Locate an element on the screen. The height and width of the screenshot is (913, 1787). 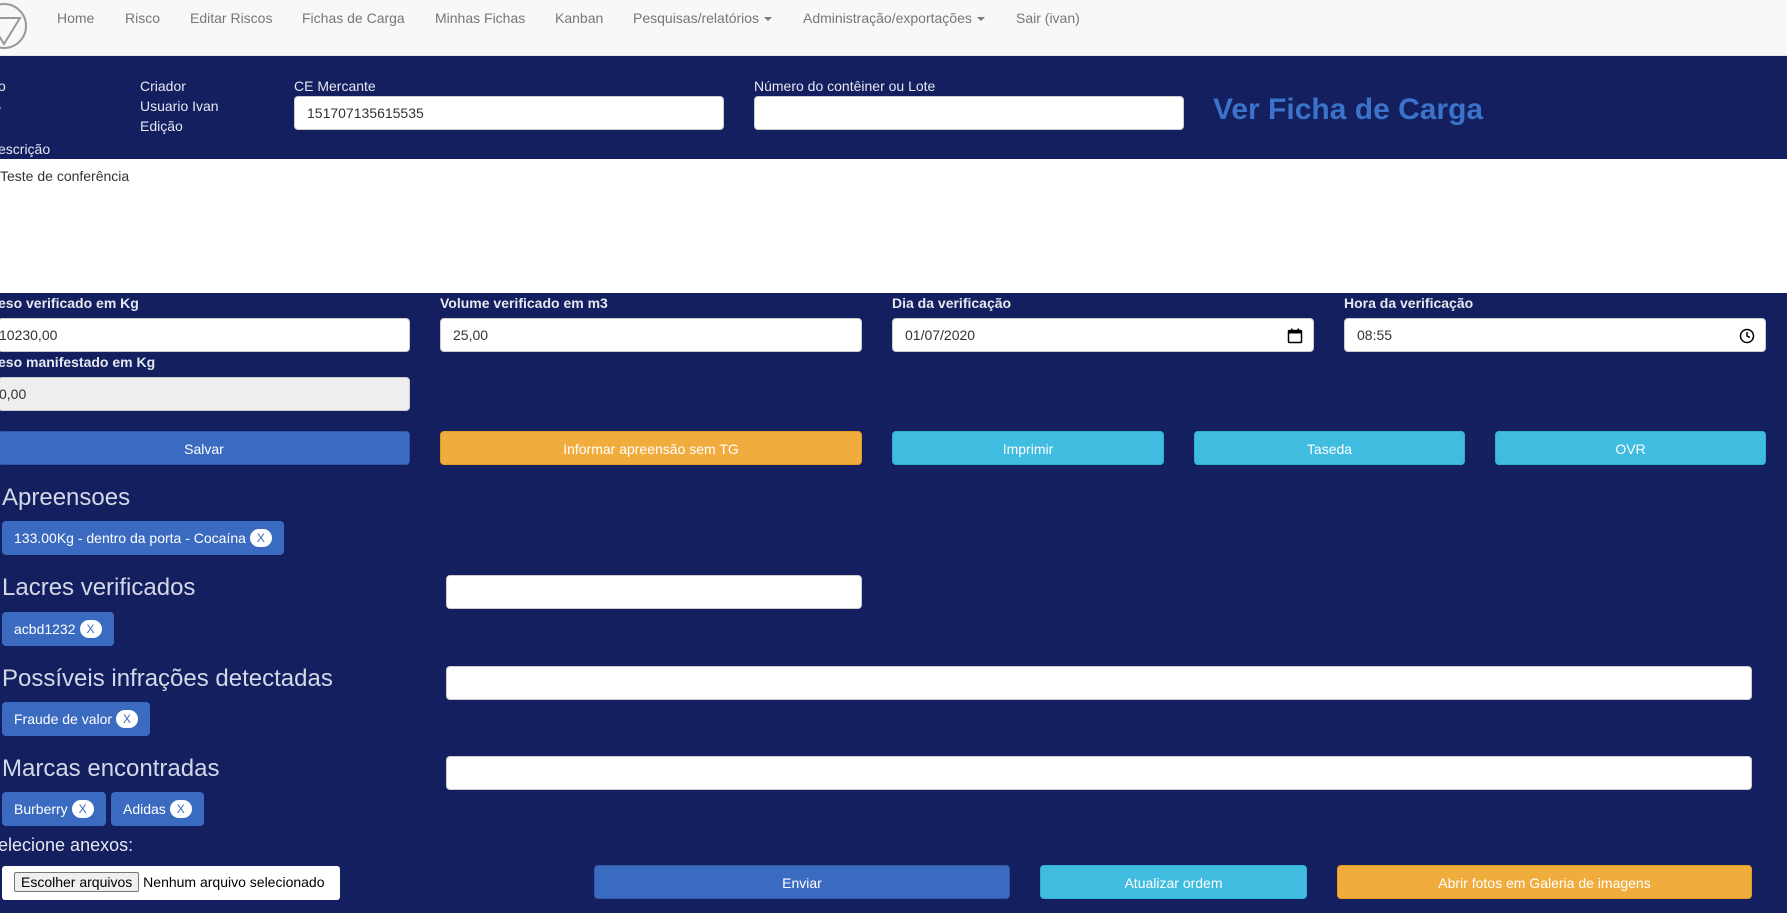
nav-pesquisas-dropdown: Pesquisas/relatórios is located at coordinates (703, 18).